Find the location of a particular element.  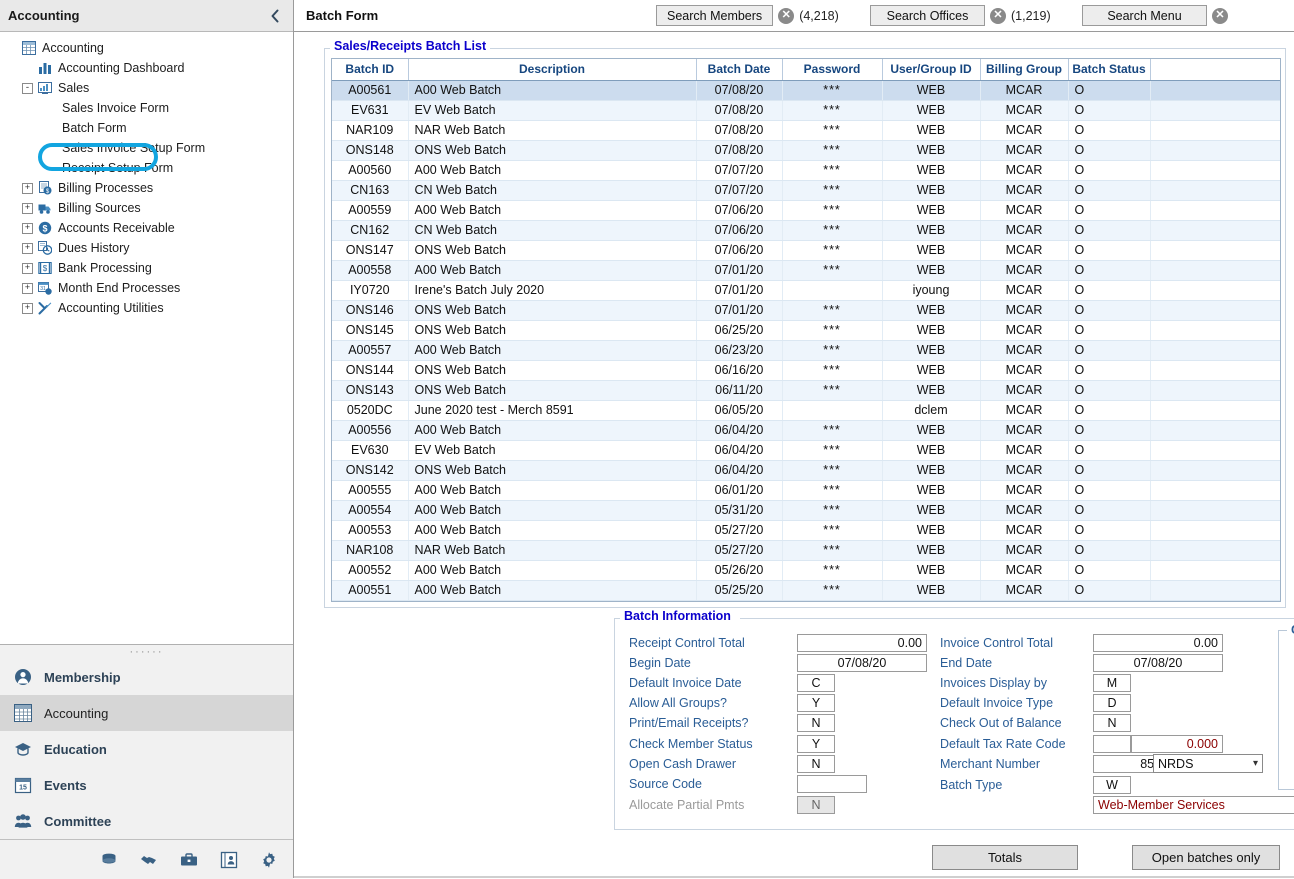

module-item-events: 15 Events is located at coordinates (146, 785).